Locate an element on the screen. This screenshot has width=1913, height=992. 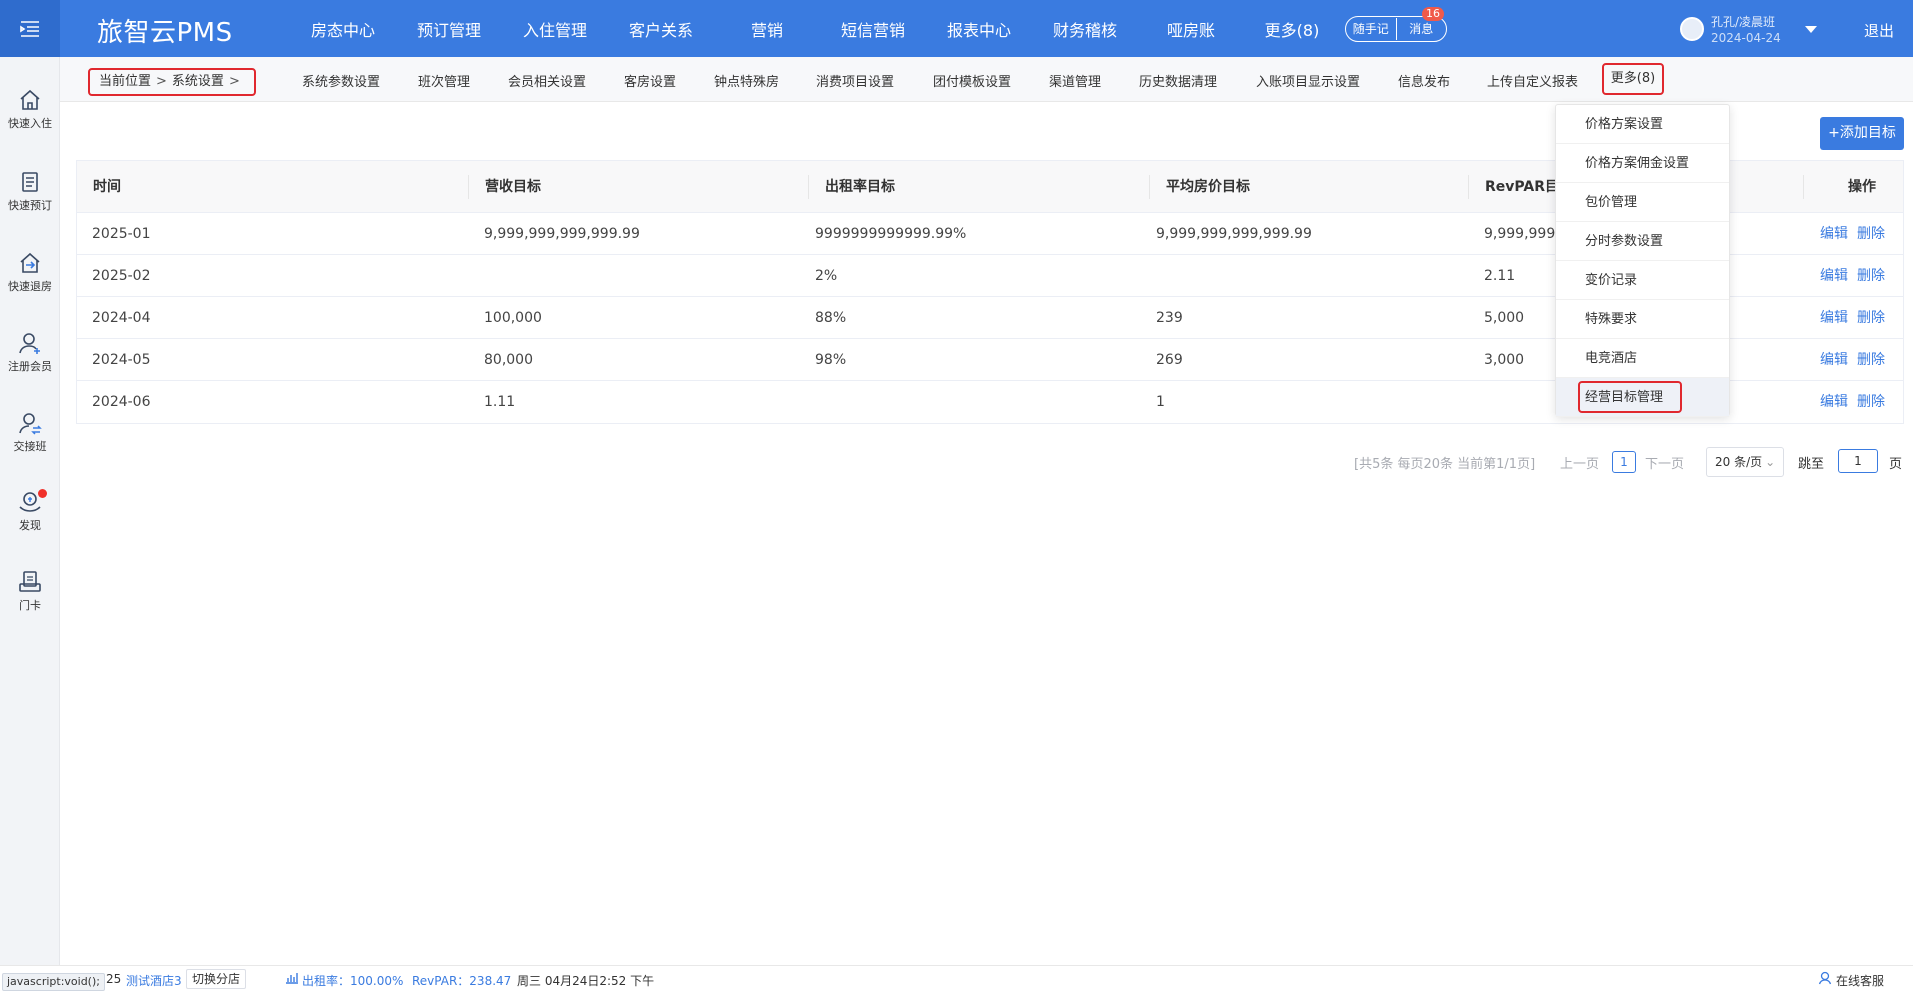
menu-toggle-button is located at coordinates (30, 28).